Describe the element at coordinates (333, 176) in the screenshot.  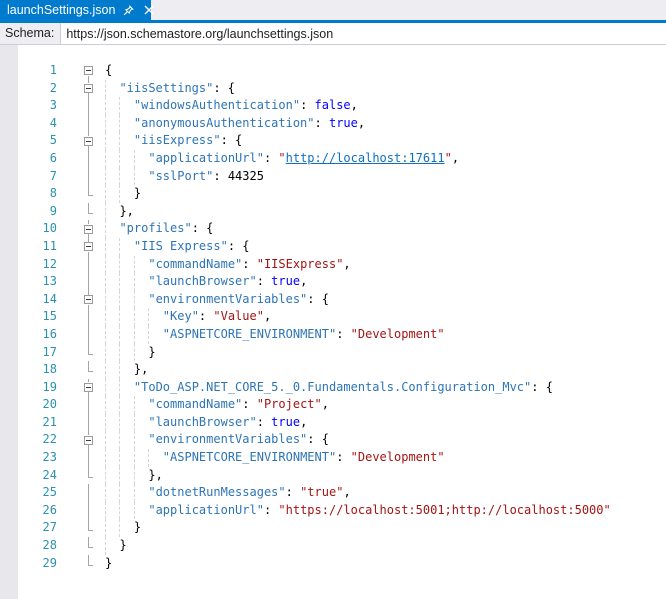
I see `code-line: 7 "sslPort": 44325` at that location.